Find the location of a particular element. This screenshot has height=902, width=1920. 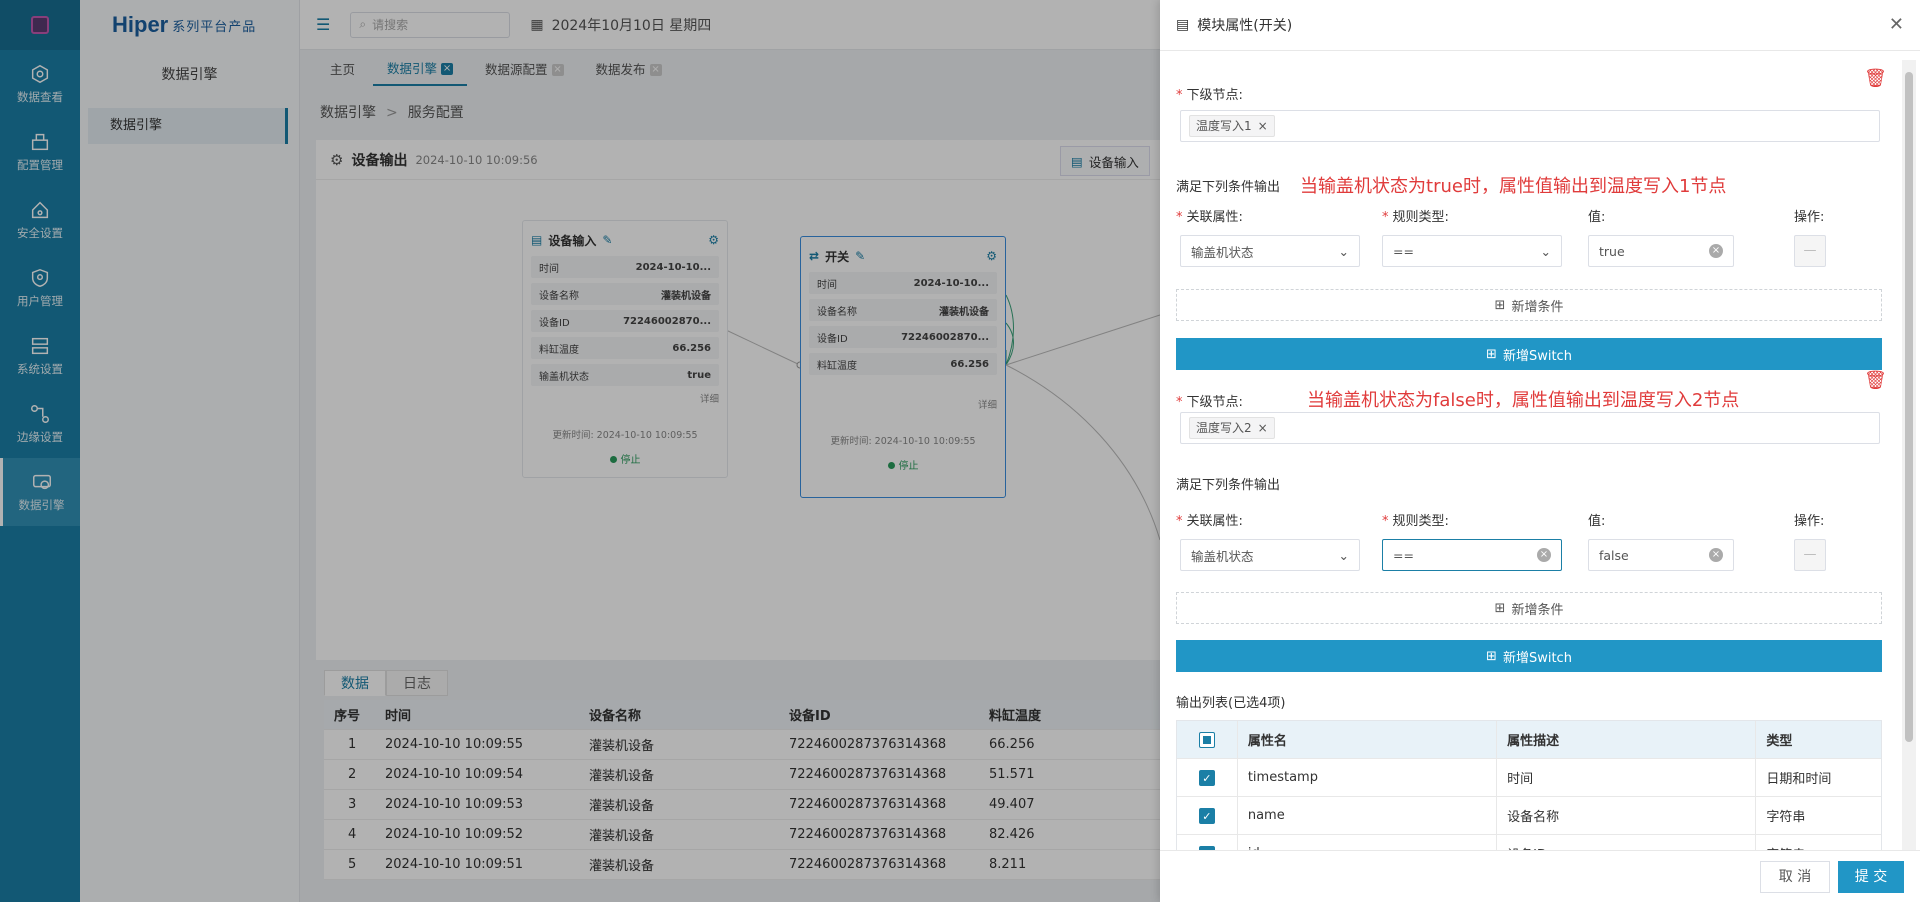

drawer-footer: 取 消 提 交 is located at coordinates (1540, 876).